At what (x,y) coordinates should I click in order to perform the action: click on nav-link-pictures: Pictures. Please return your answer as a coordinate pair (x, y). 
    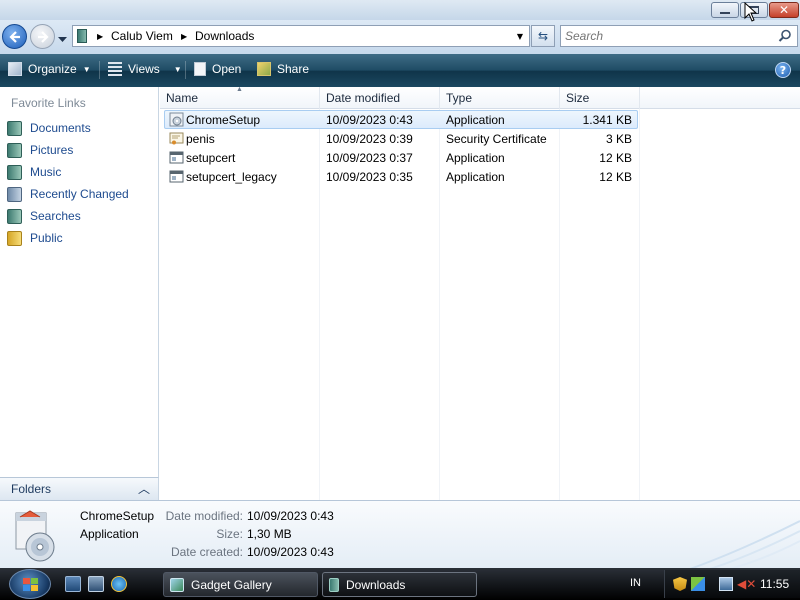
    Looking at the image, I should click on (40, 150).